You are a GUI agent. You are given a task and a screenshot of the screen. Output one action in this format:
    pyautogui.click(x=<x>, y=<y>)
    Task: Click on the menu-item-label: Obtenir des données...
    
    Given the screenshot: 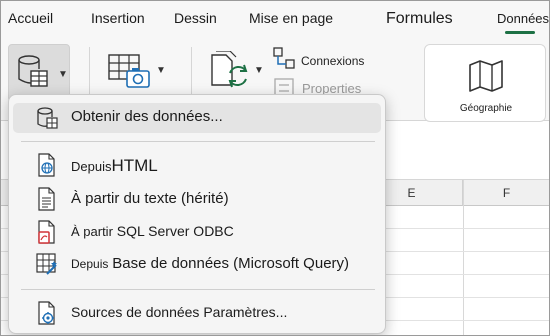 What is the action you would take?
    pyautogui.click(x=147, y=116)
    